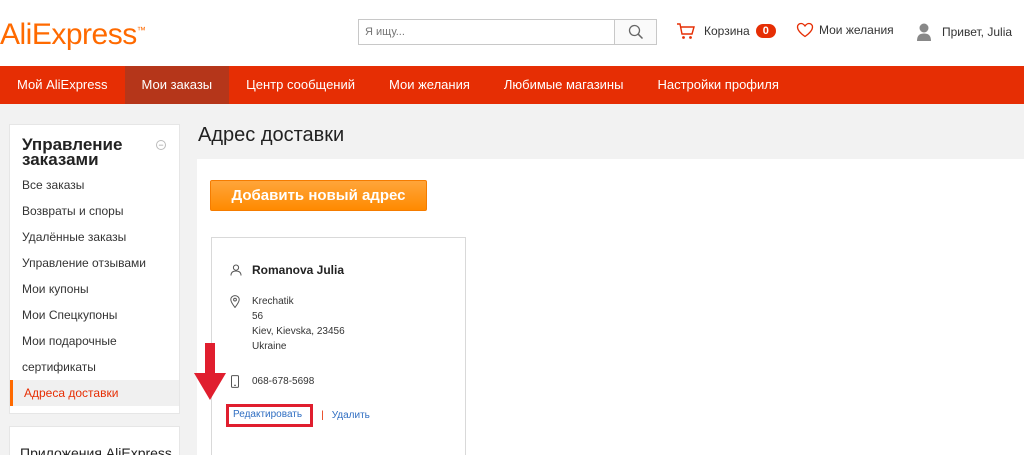 This screenshot has height=455, width=1024. I want to click on cart-label: Корзина, so click(727, 31).